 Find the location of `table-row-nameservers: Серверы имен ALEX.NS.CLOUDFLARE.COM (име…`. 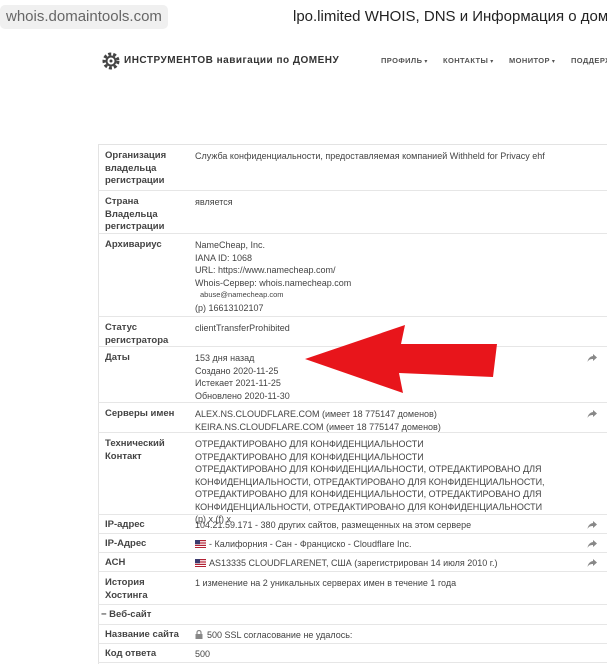

table-row-nameservers: Серверы имен ALEX.NS.CLOUDFLARE.COM (име… is located at coordinates (352, 418).